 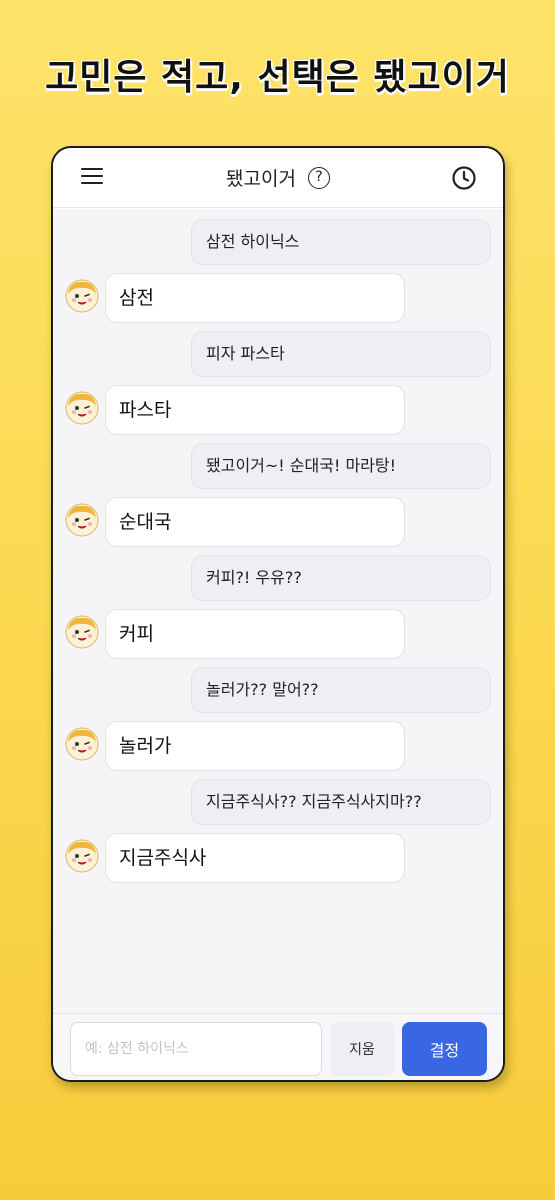 What do you see at coordinates (277, 77) in the screenshot?
I see `promo-headline: 고민은 적고, 선택은 됐고이거` at bounding box center [277, 77].